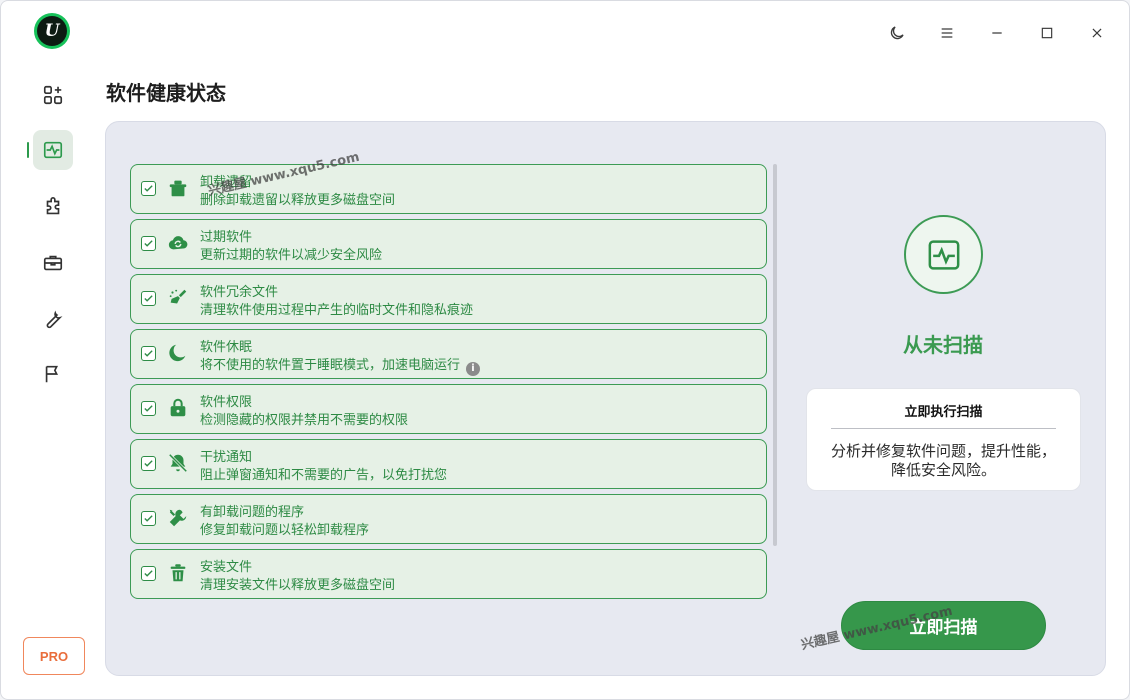 This screenshot has height=700, width=1130. I want to click on sidebar-item-action-center, so click(53, 374).